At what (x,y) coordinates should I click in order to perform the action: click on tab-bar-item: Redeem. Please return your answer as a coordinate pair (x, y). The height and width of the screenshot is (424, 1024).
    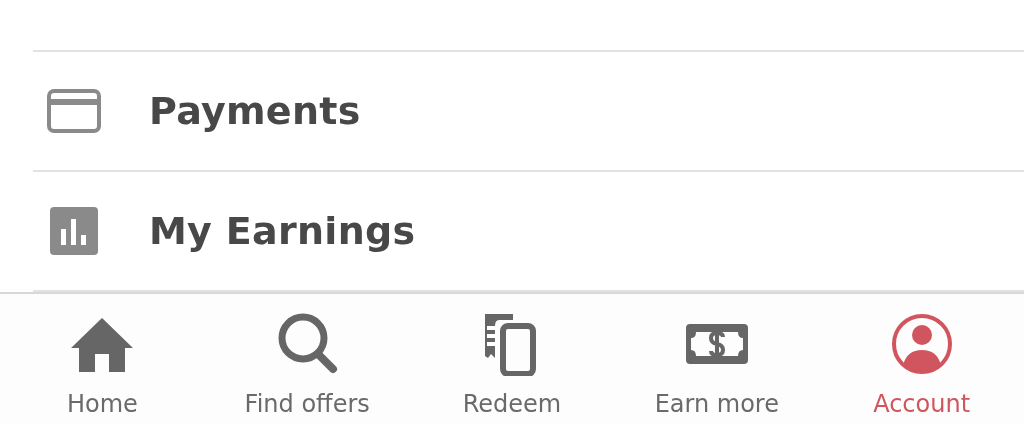
    Looking at the image, I should click on (512, 359).